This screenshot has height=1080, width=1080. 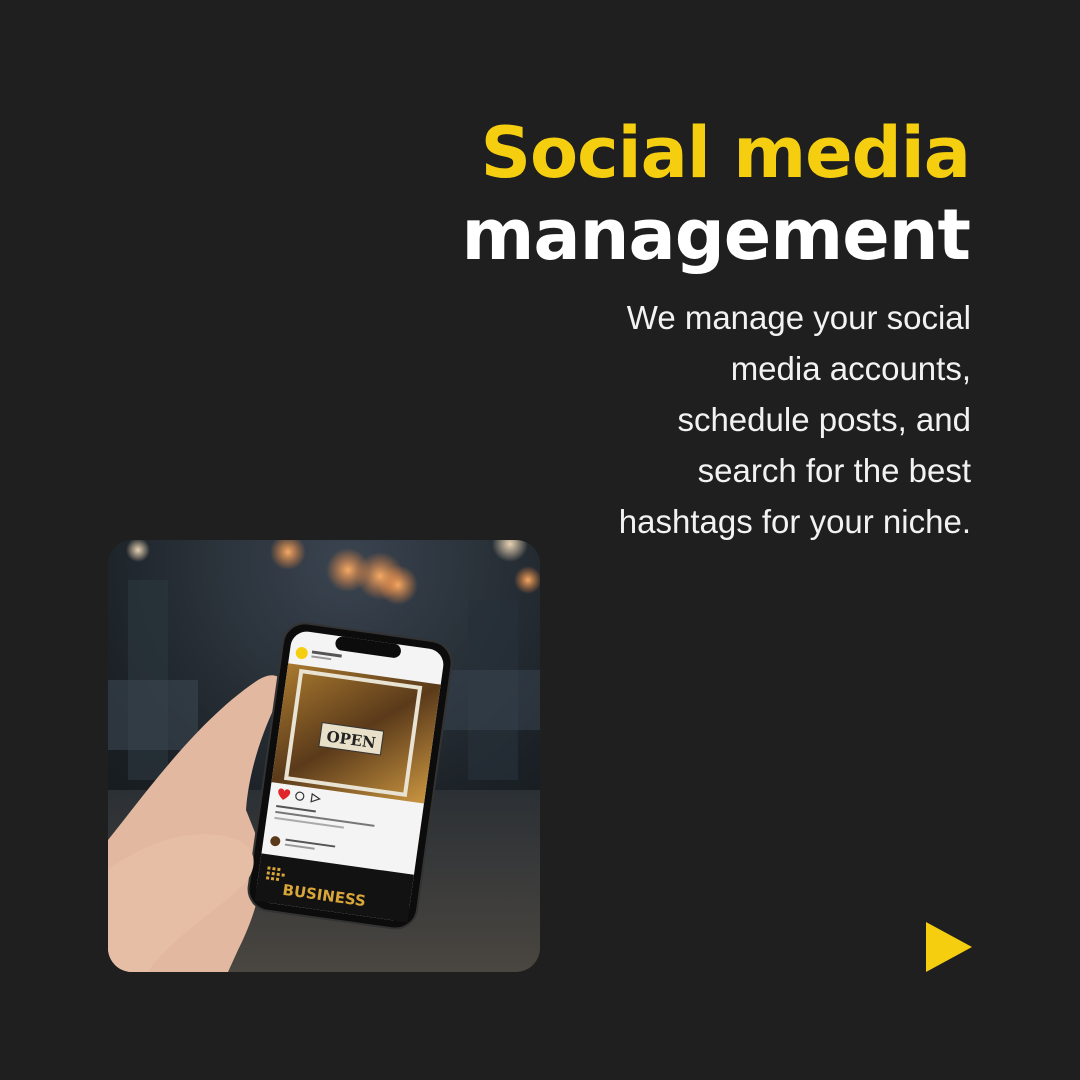 I want to click on description-line: media accounts,, so click(x=850, y=368).